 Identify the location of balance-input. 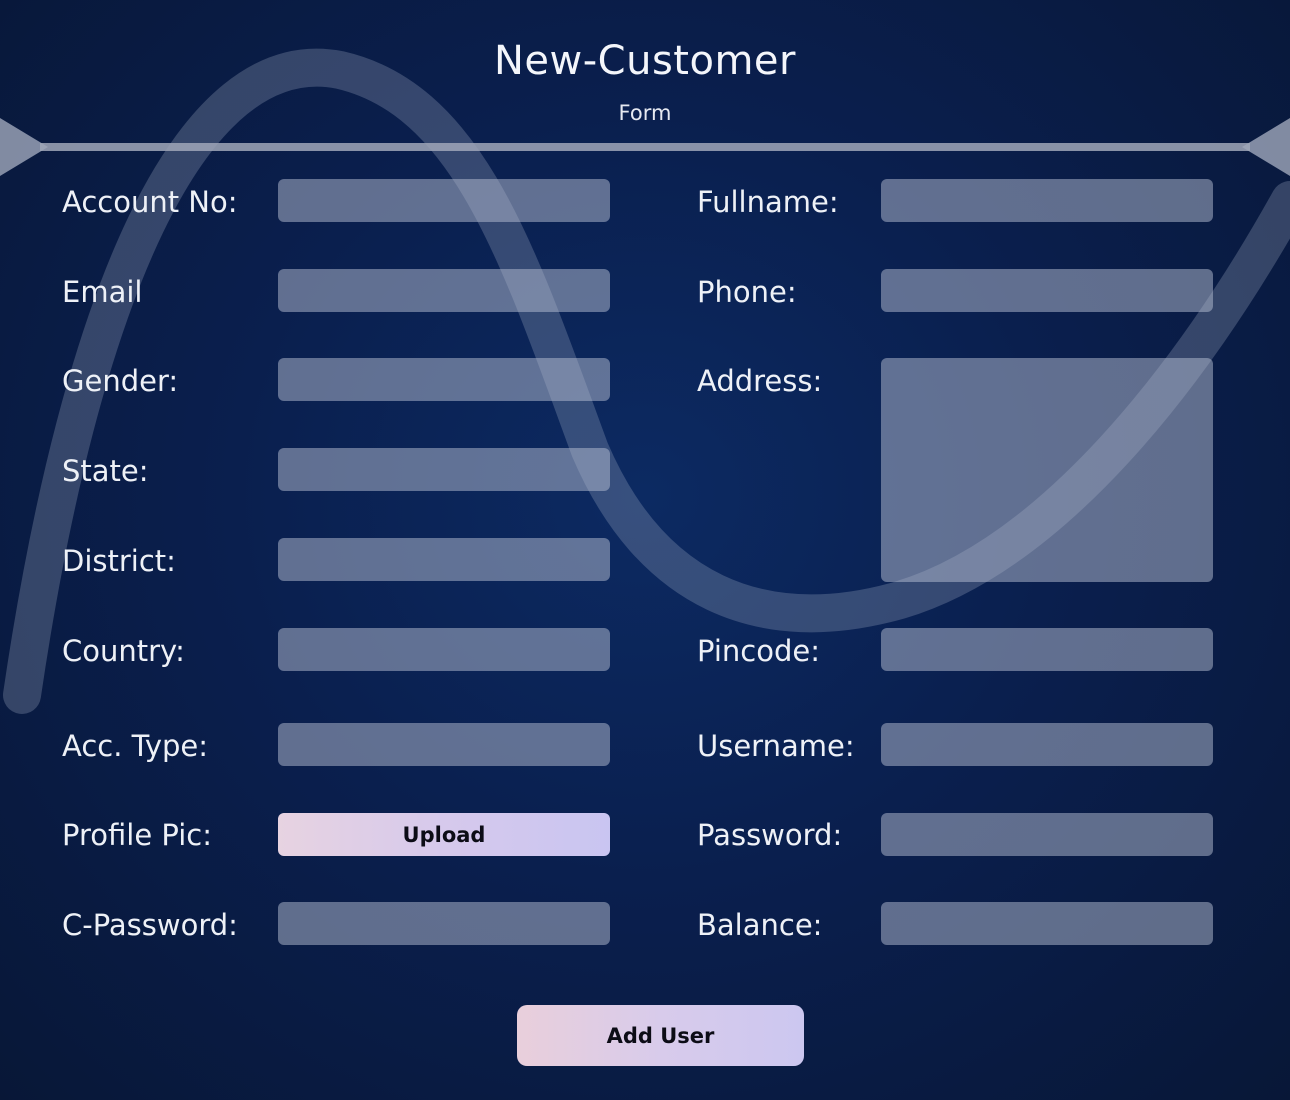
(1047, 923).